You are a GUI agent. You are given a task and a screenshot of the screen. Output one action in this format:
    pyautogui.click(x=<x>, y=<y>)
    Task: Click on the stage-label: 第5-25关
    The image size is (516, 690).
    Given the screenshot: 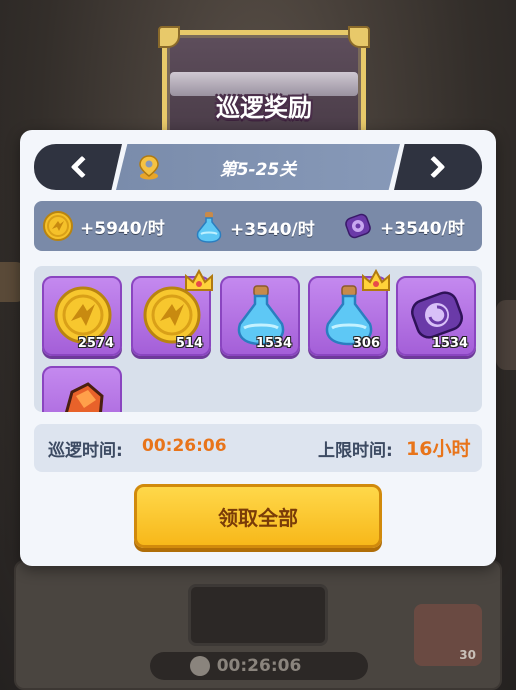 What is the action you would take?
    pyautogui.click(x=258, y=169)
    